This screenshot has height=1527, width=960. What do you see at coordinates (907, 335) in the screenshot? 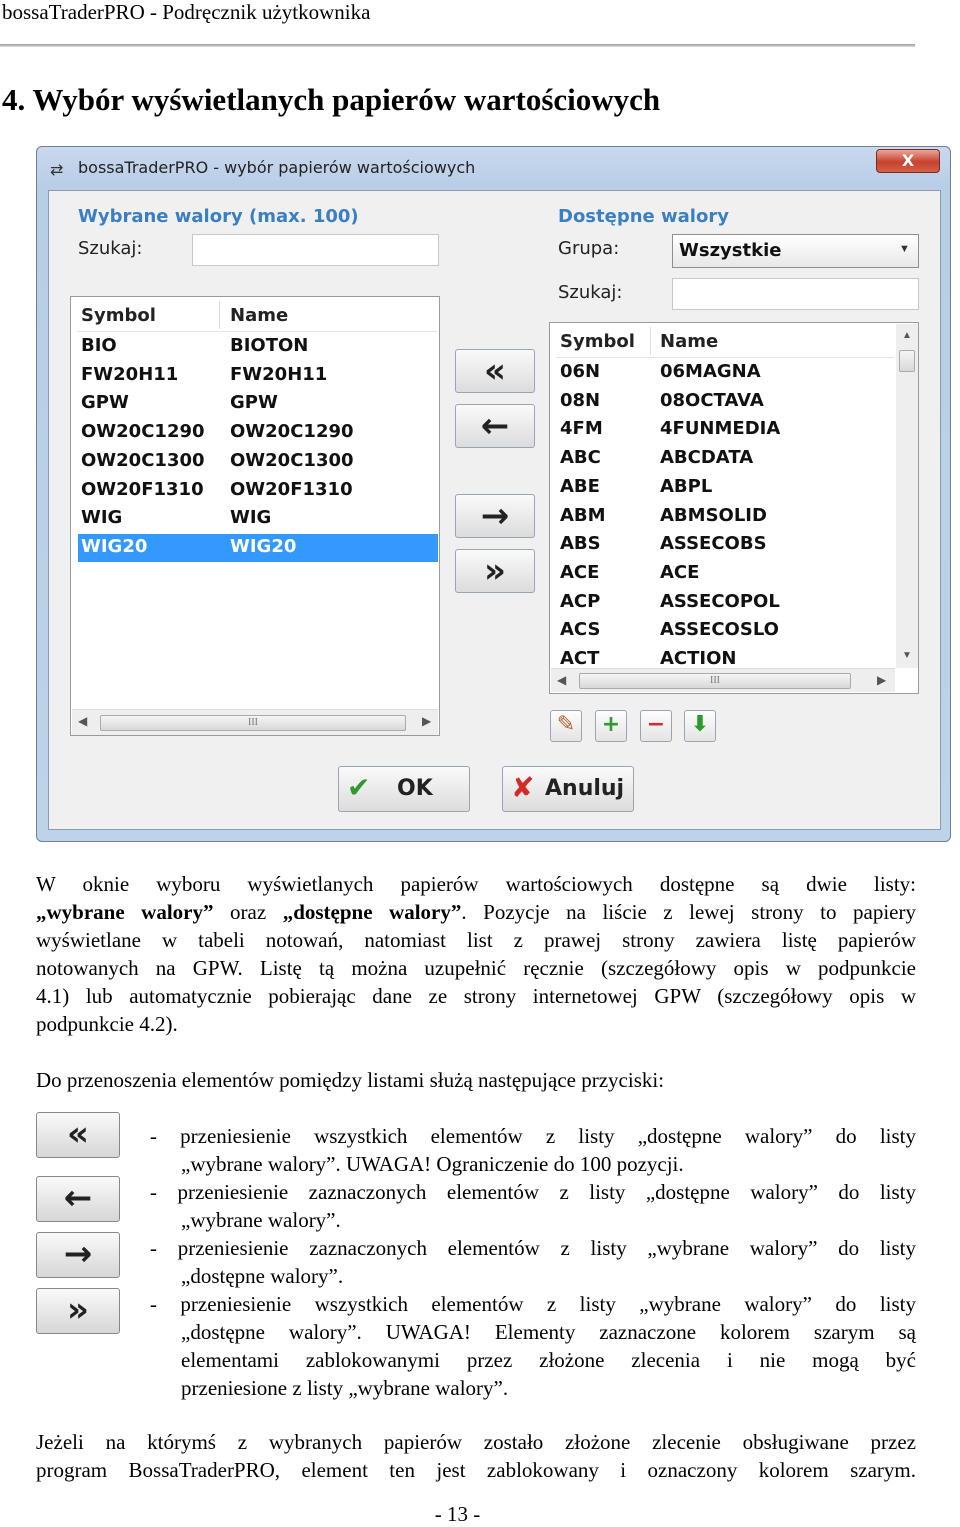
I see `scroll-up-arrow-icon: ▲` at bounding box center [907, 335].